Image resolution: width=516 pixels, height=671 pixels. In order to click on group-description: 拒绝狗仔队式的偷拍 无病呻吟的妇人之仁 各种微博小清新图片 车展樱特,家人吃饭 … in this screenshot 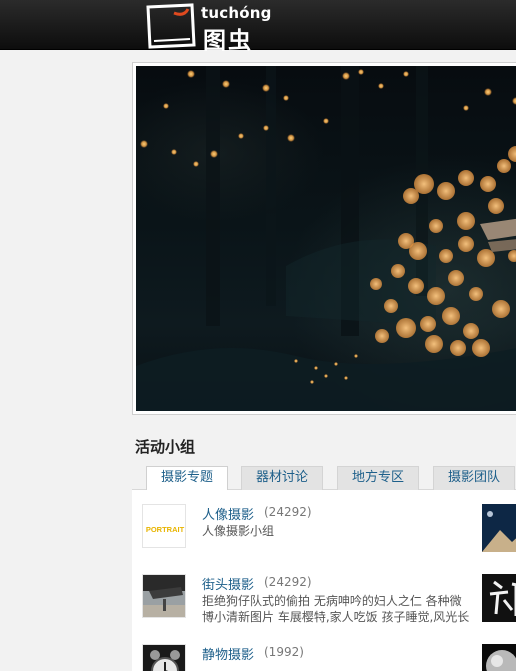, I will do `click(336, 609)`.